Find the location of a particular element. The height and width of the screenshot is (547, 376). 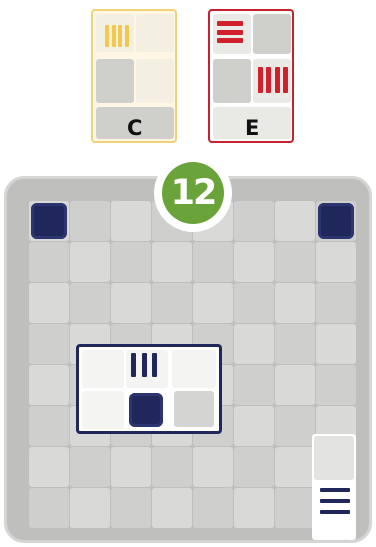

exit-slot is located at coordinates (334, 487).